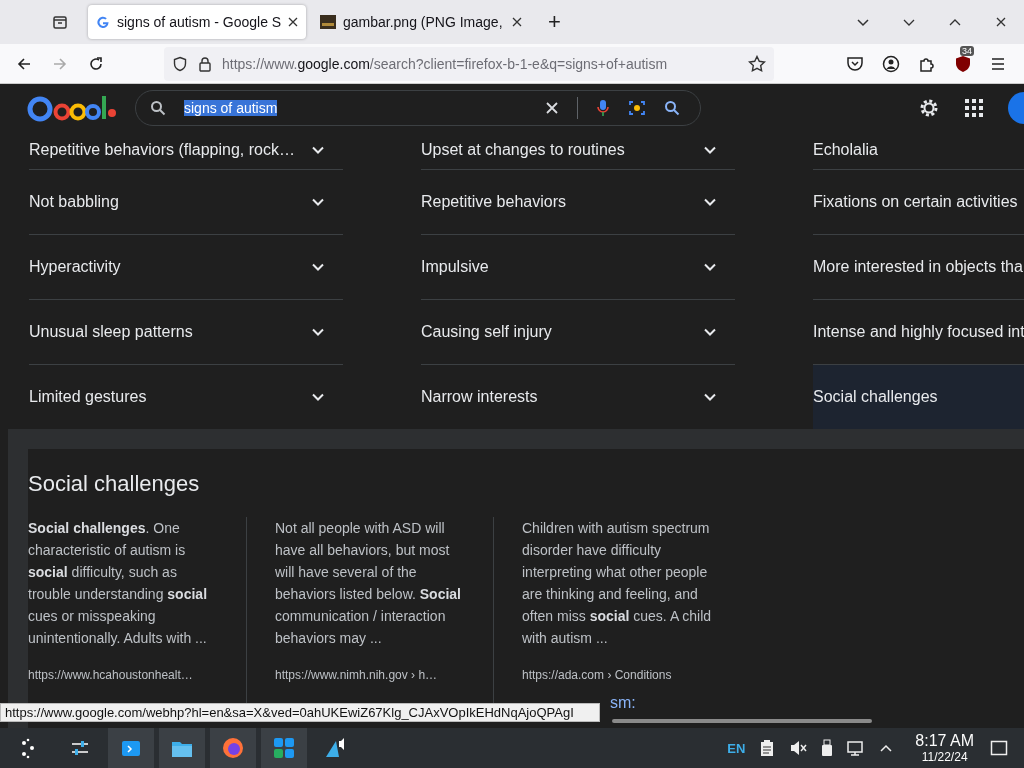 This screenshot has height=768, width=1024. What do you see at coordinates (944, 741) in the screenshot?
I see `clock-time: 8:17 AM` at bounding box center [944, 741].